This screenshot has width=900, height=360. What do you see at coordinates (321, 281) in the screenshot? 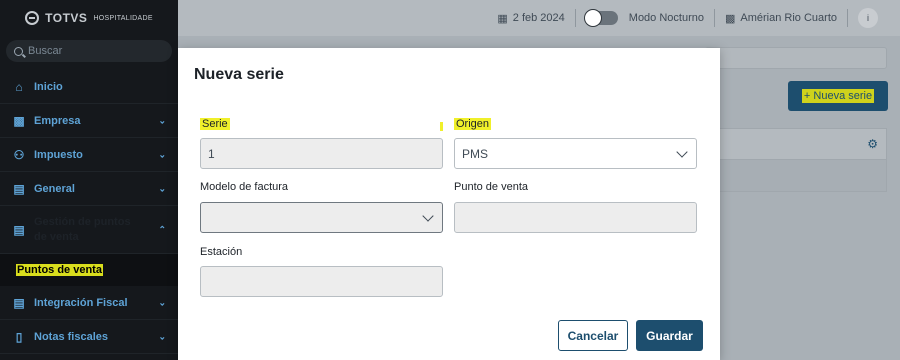
I see `estacion-input` at bounding box center [321, 281].